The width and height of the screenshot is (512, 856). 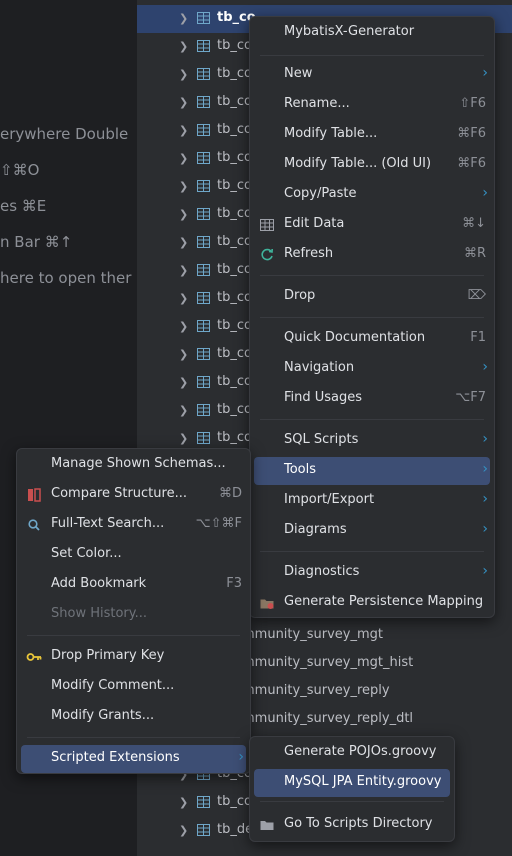 What do you see at coordinates (372, 255) in the screenshot?
I see `menu-item-refresh: Refresh ⌘R` at bounding box center [372, 255].